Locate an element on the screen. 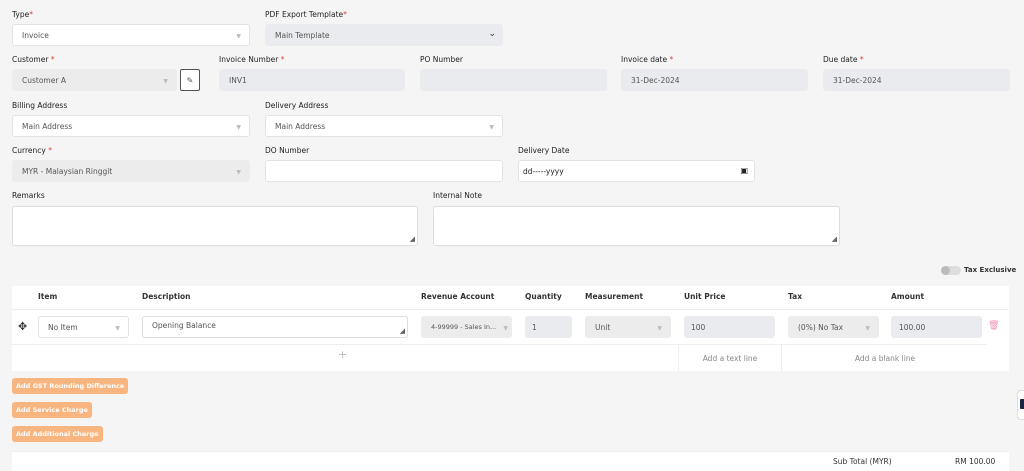 The image size is (1024, 471). due-date-input: 31-Dec-2024 is located at coordinates (916, 80).